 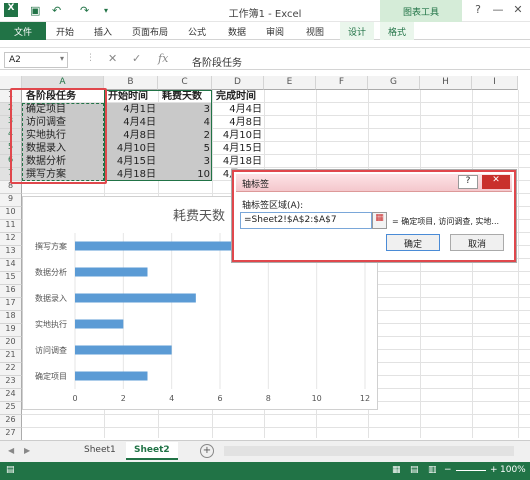 What do you see at coordinates (290, 83) in the screenshot?
I see `column-header-e: E` at bounding box center [290, 83].